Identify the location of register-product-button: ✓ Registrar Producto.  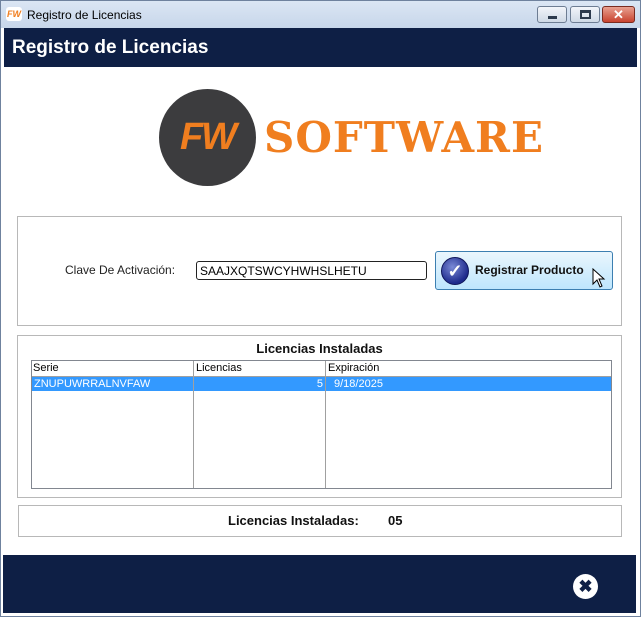
(524, 270).